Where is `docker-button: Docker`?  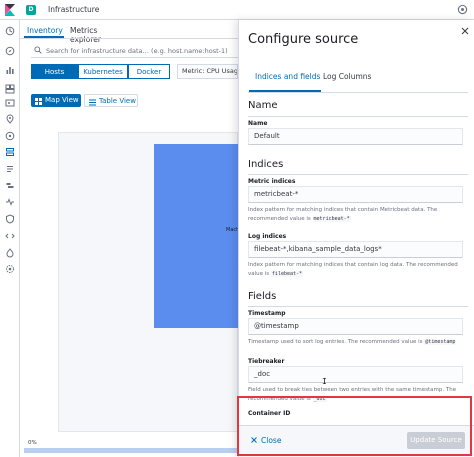 docker-button: Docker is located at coordinates (149, 71).